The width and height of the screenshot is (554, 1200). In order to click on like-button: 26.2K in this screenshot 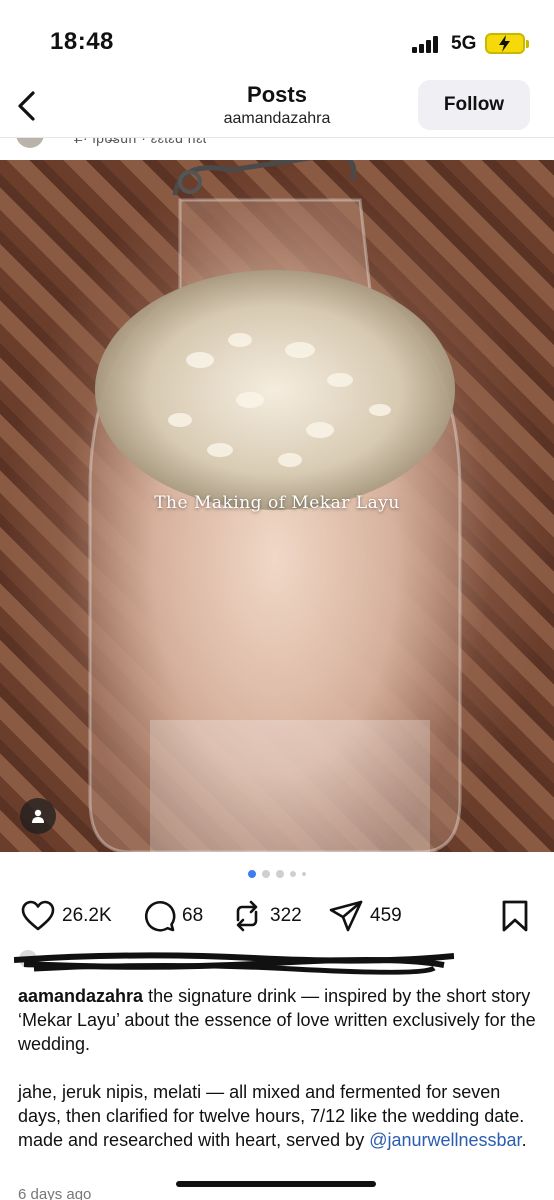, I will do `click(66, 916)`.